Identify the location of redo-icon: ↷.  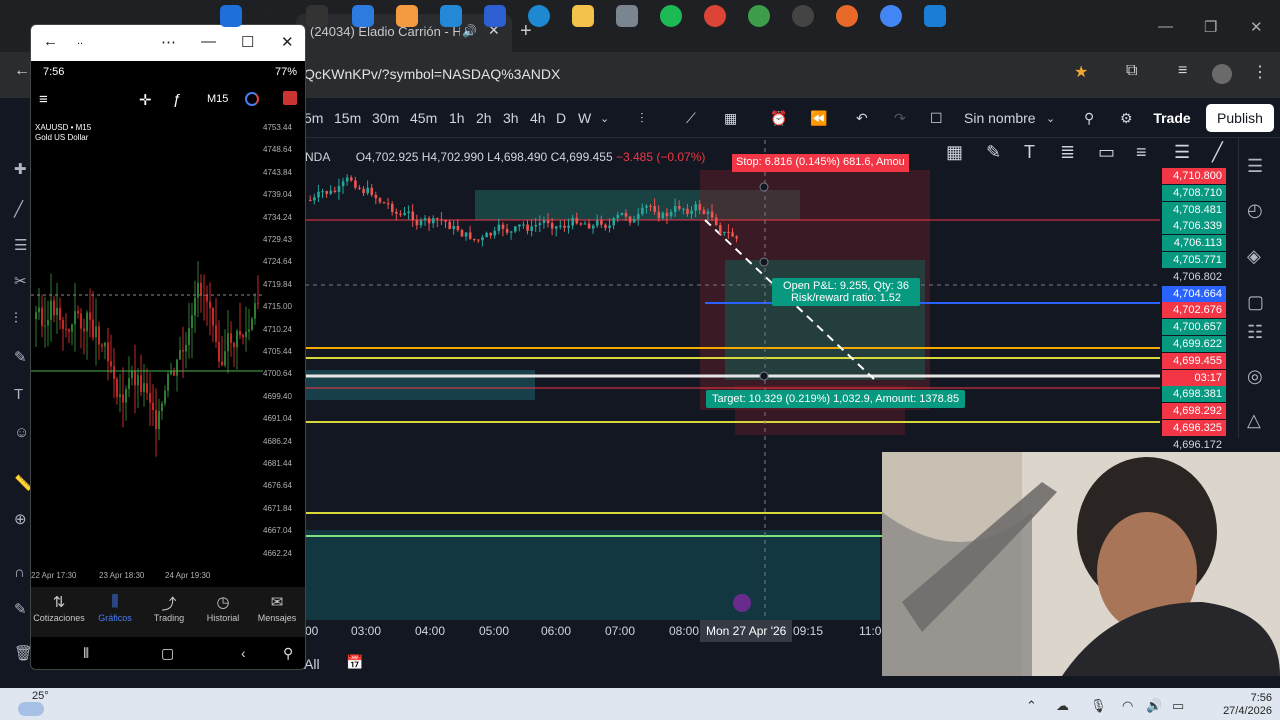
(900, 118).